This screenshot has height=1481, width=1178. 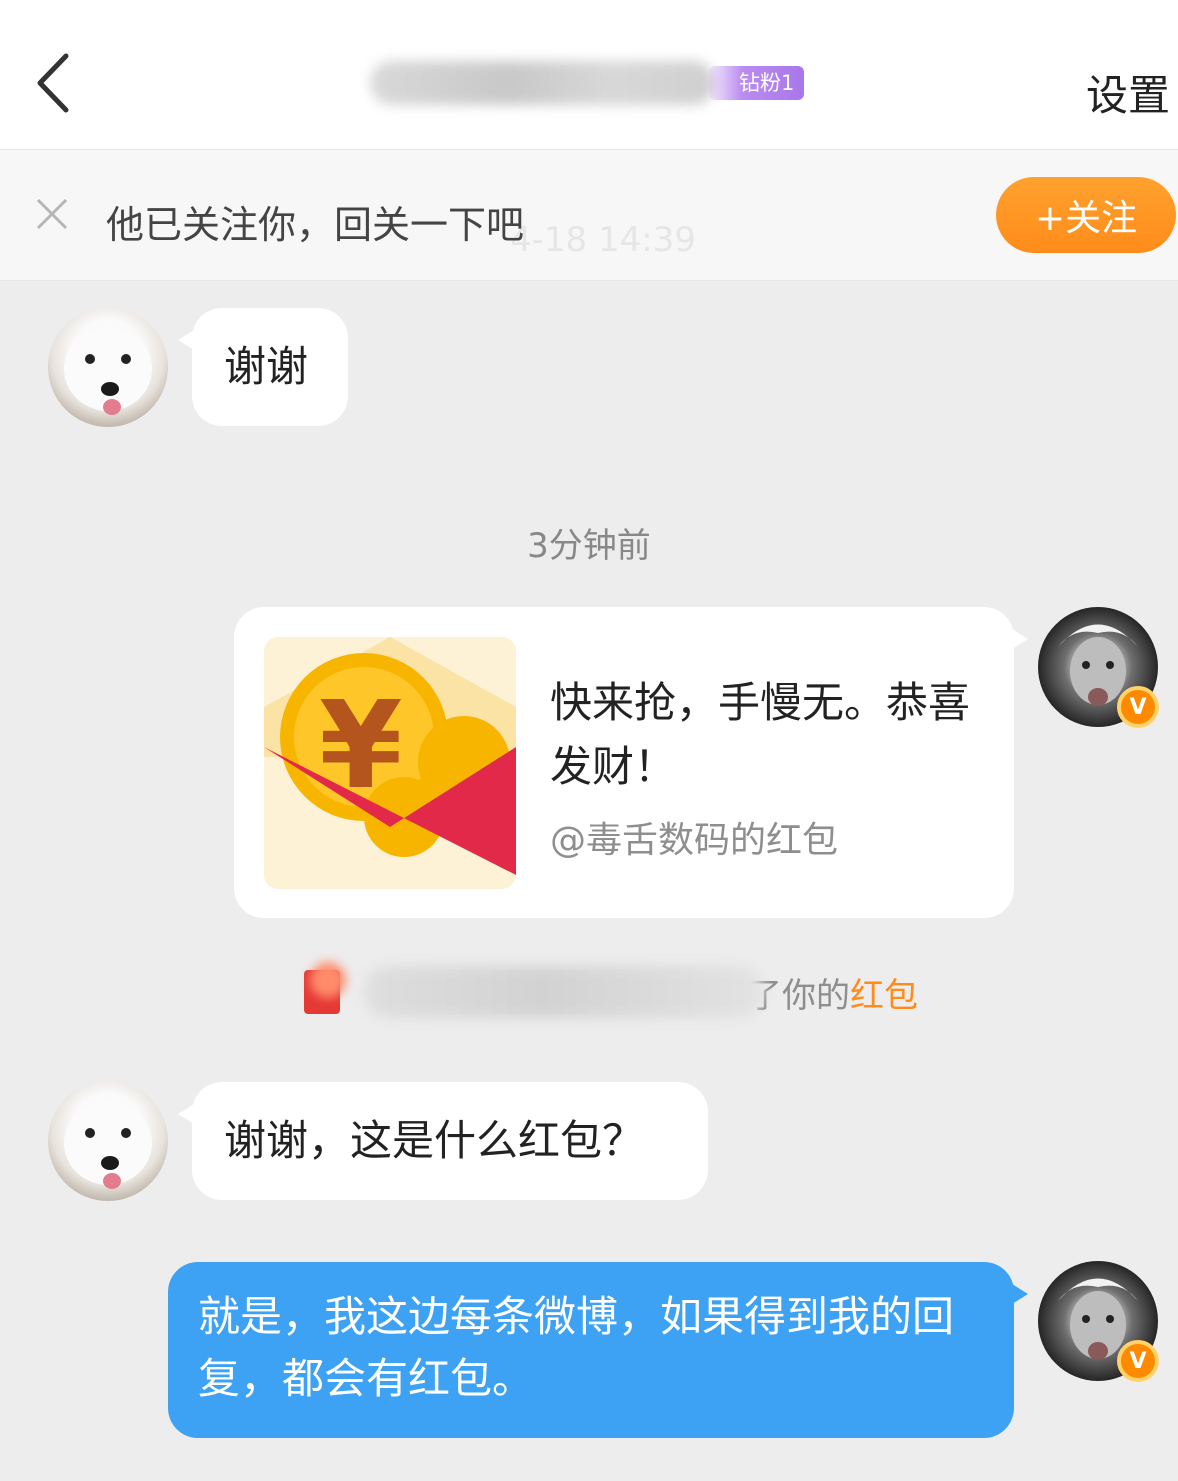 I want to click on close-icon, so click(x=52, y=214).